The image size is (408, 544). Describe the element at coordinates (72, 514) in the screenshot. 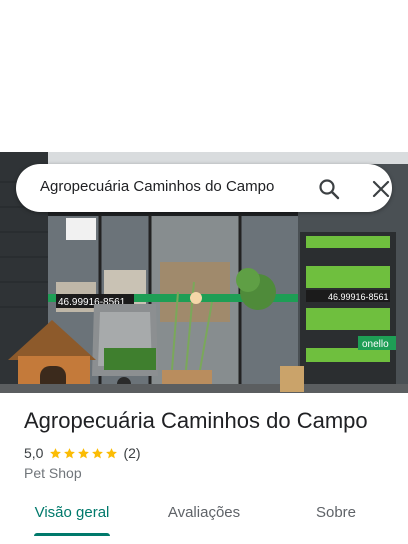

I see `tab-overview: Visão geral` at that location.